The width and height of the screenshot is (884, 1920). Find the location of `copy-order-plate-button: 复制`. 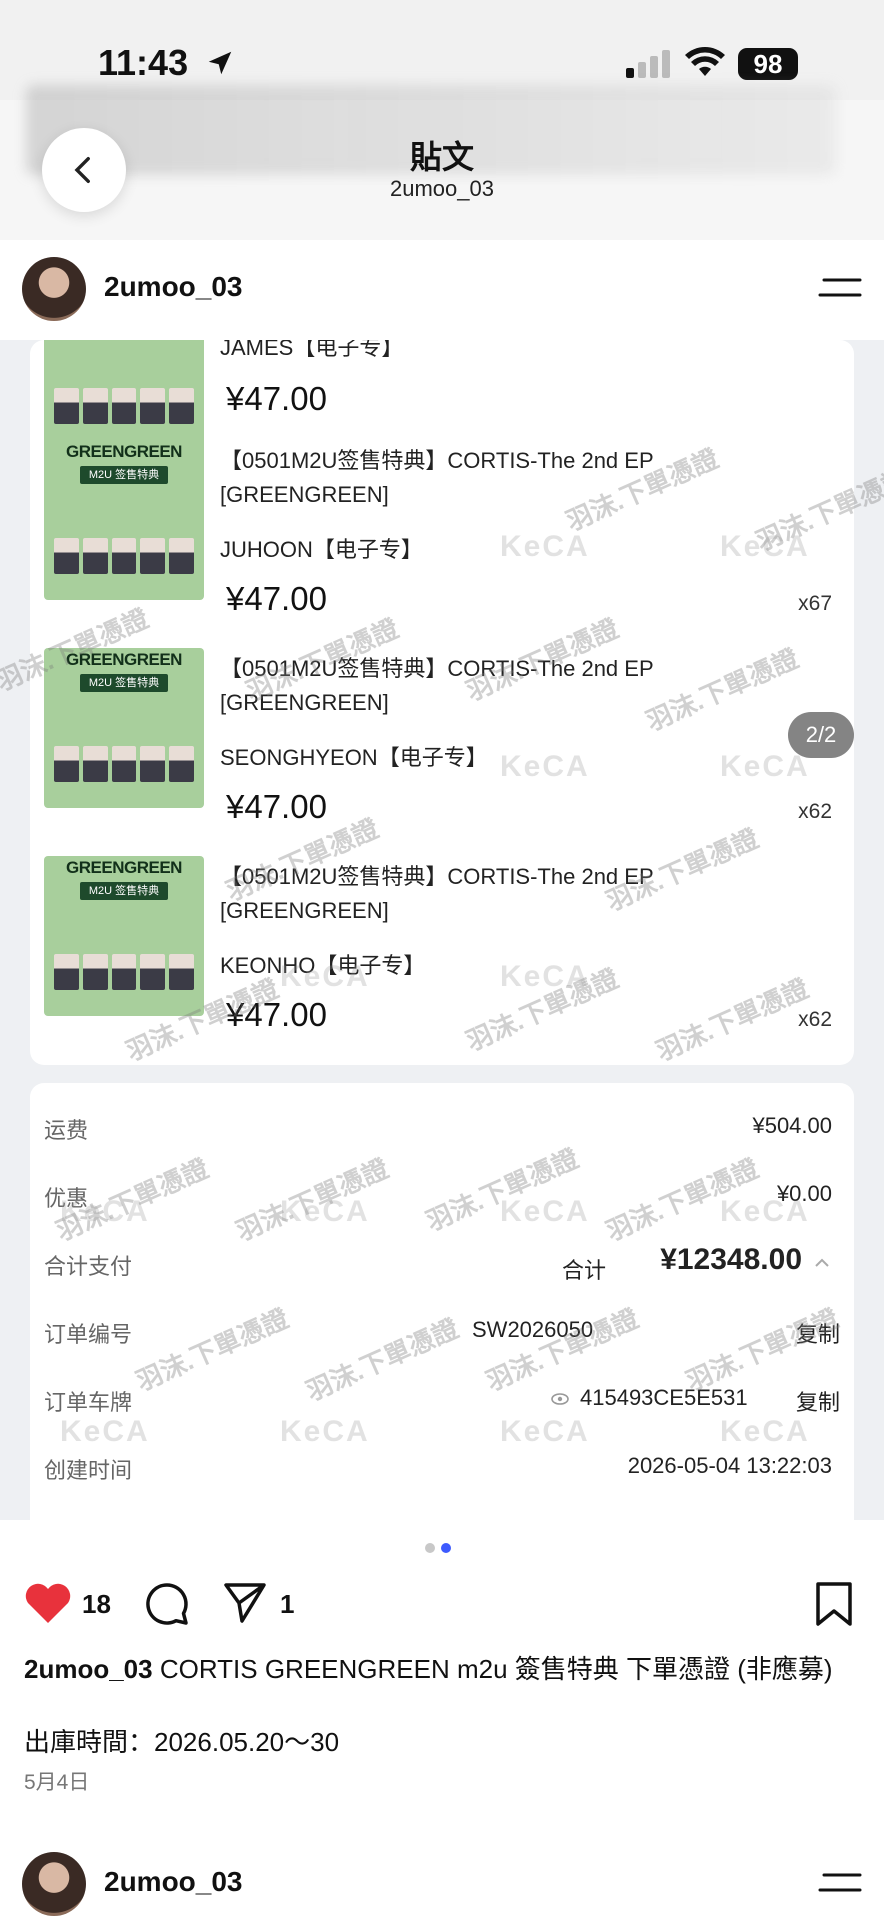

copy-order-plate-button: 复制 is located at coordinates (818, 1401).